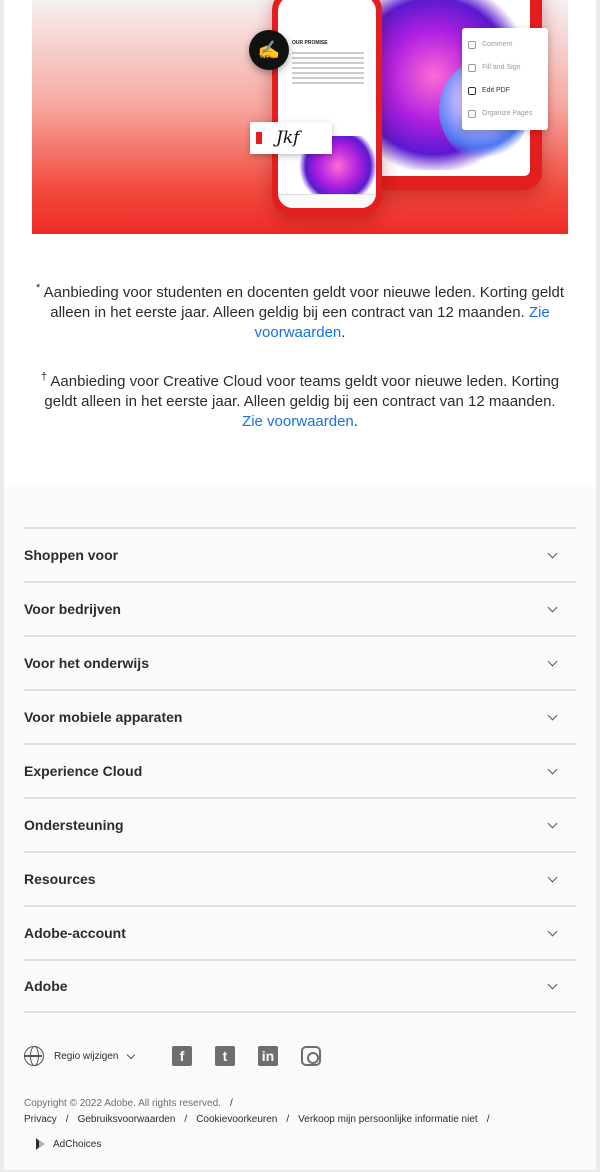 This screenshot has width=600, height=1172. What do you see at coordinates (77, 1144) in the screenshot?
I see `adchoices-label: AdChoices` at bounding box center [77, 1144].